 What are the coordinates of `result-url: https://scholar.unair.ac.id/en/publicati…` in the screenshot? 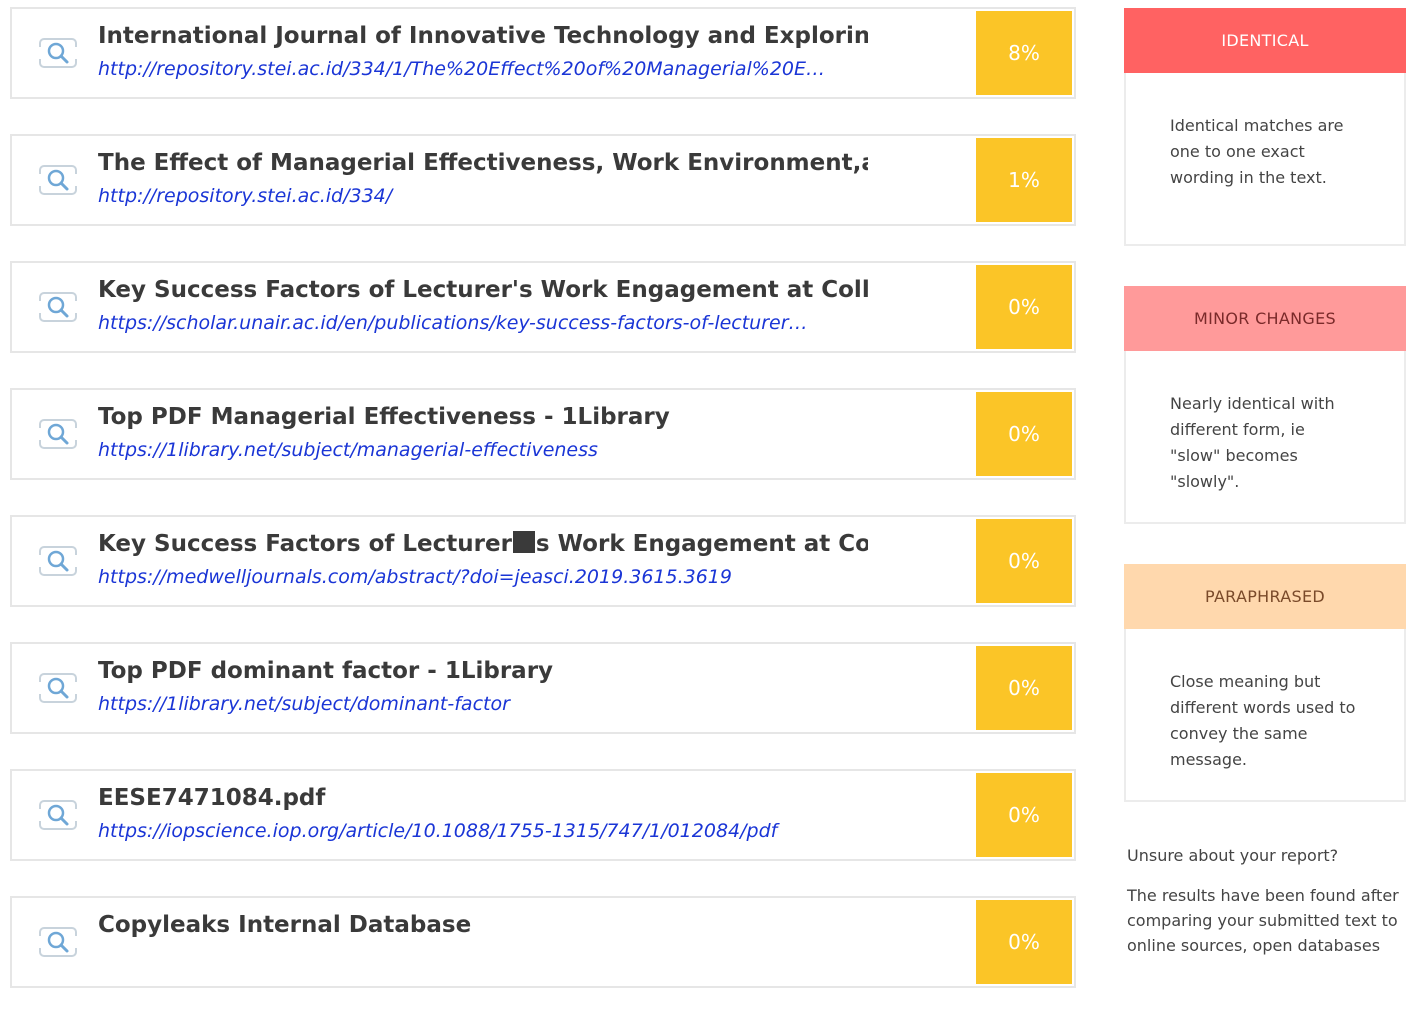 It's located at (479, 323).